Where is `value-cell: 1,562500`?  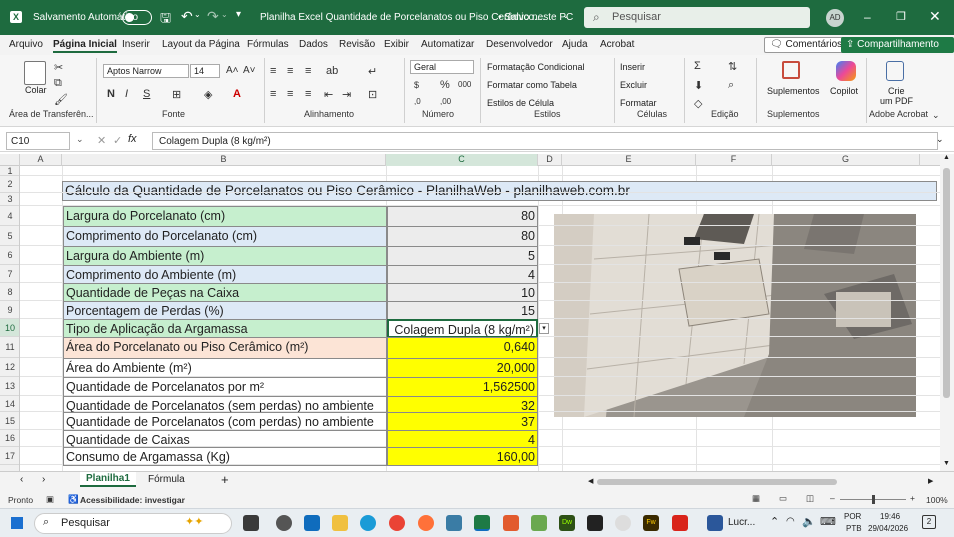
value-cell: 1,562500 is located at coordinates (462, 387).